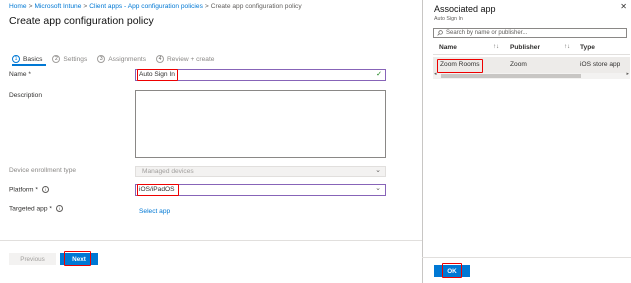 Image resolution: width=631 pixels, height=283 pixels. I want to click on footer-divider, so click(211, 240).